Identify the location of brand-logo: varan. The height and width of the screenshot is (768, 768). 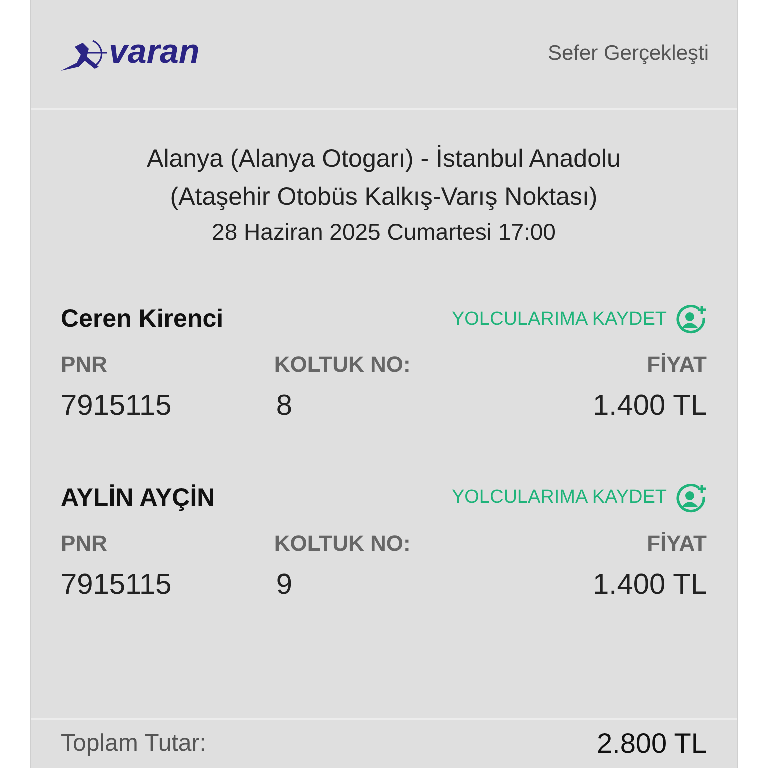
(154, 52).